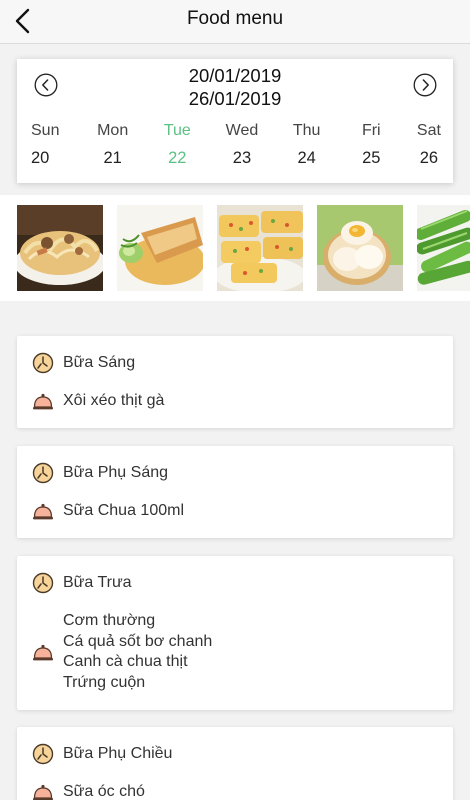 Image resolution: width=470 pixels, height=800 pixels. I want to click on day-number: 26, so click(429, 158).